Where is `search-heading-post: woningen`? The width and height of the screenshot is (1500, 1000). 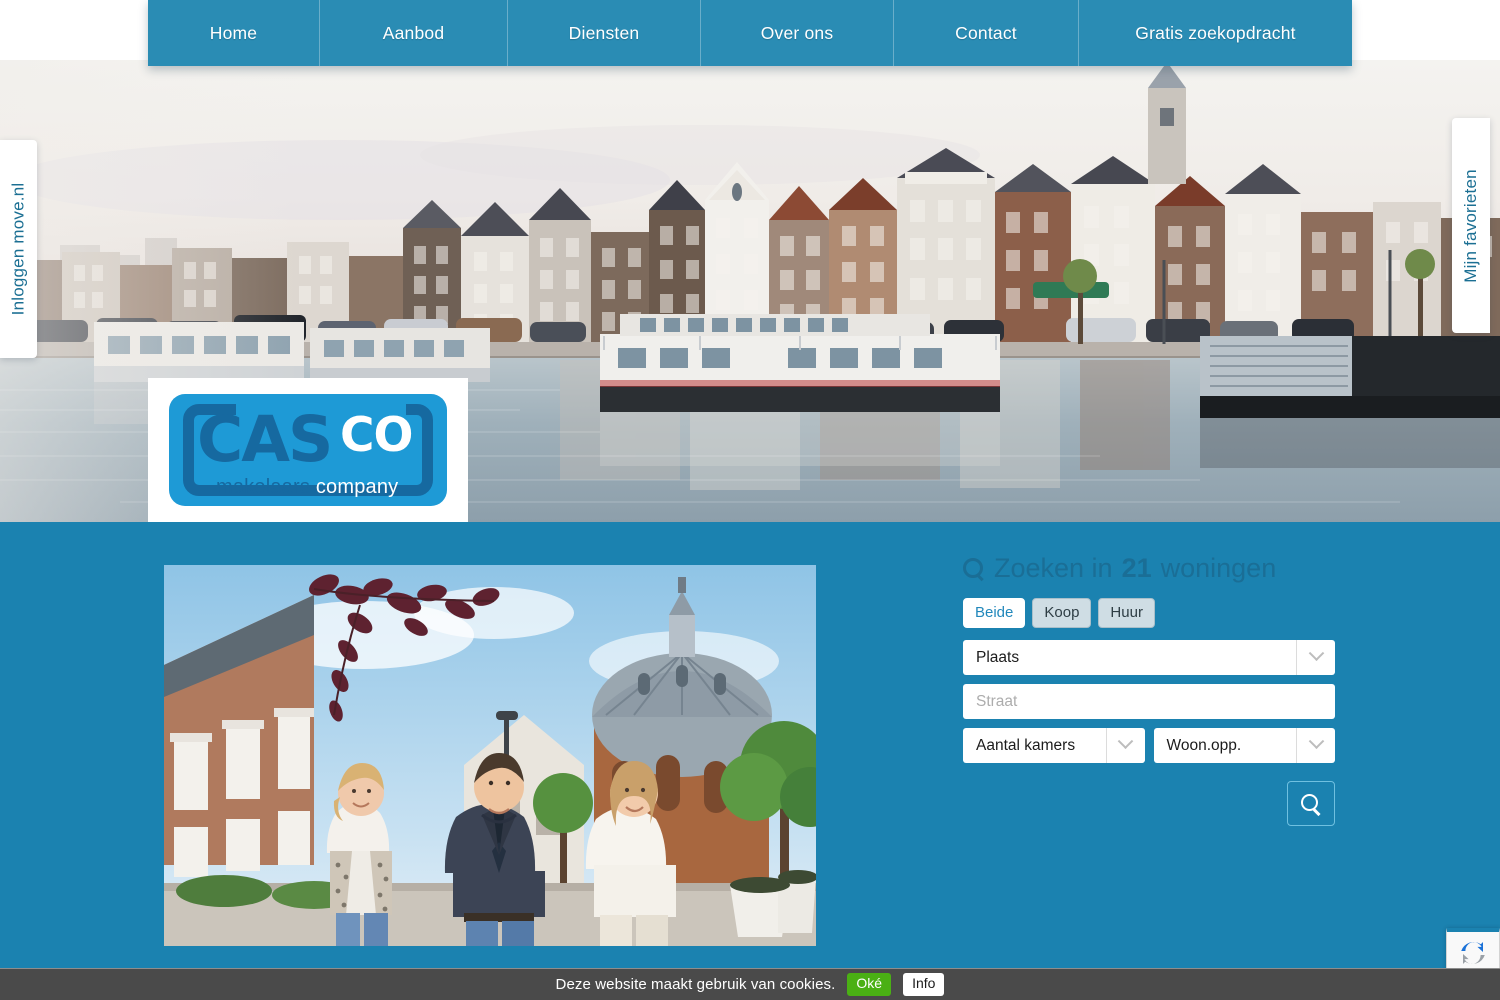
search-heading-post: woningen is located at coordinates (1218, 568).